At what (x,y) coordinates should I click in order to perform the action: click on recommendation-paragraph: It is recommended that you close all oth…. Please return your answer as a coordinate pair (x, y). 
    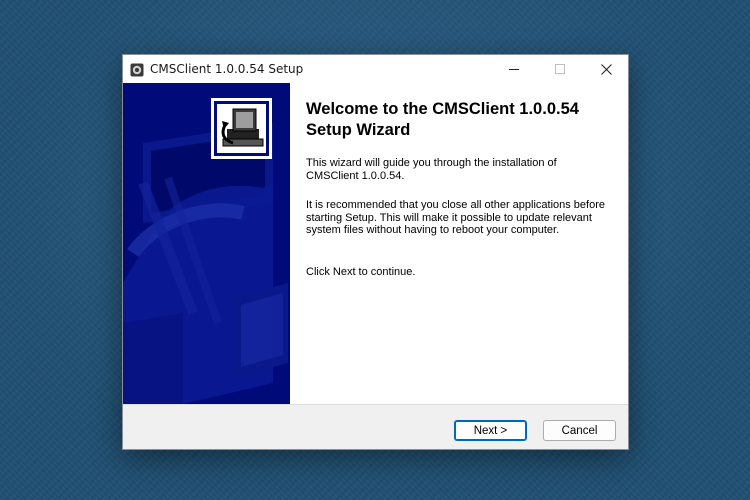
    Looking at the image, I should click on (455, 217).